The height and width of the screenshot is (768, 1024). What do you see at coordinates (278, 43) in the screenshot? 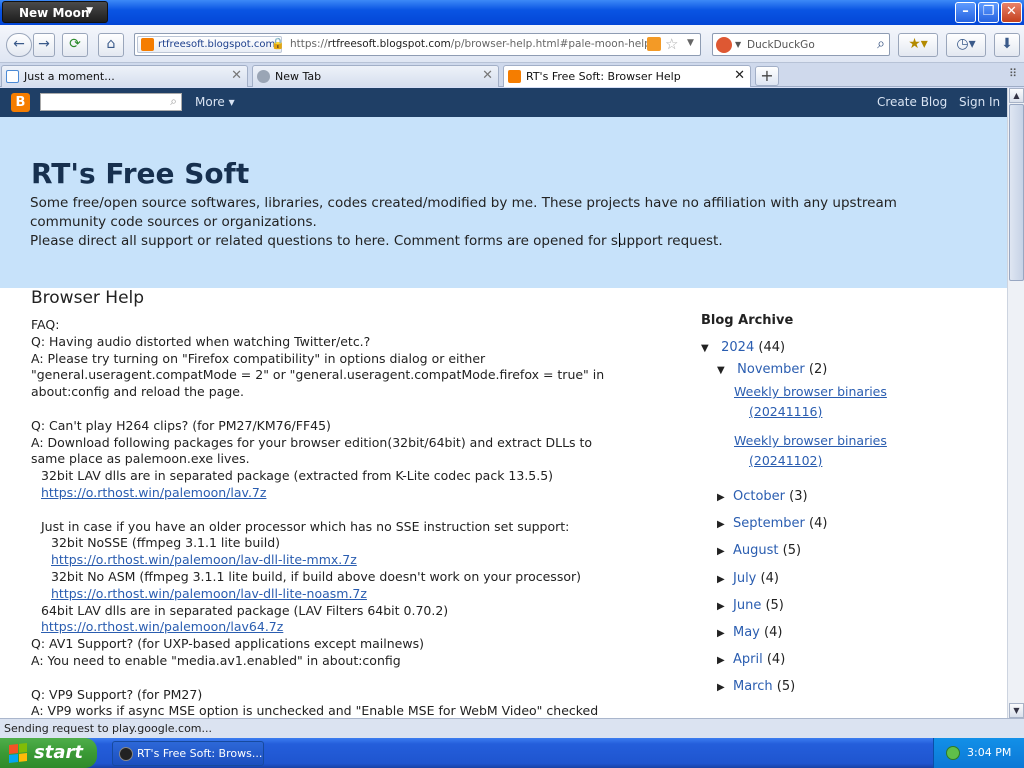
I see `lock-icon: 🔒` at bounding box center [278, 43].